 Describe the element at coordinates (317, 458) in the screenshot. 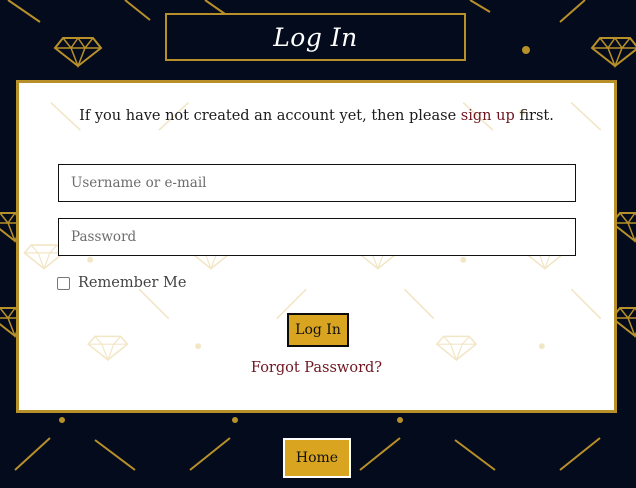

I see `home-button: Home` at that location.